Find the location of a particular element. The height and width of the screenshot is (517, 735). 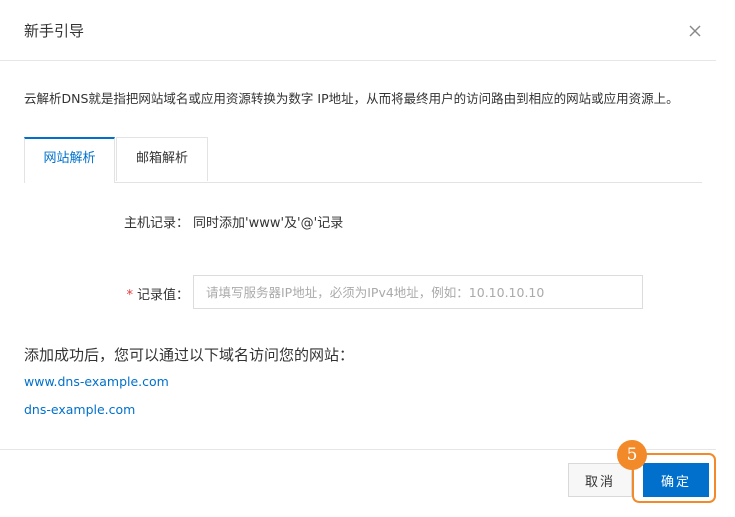

record-value-row: * 记录值： is located at coordinates (367, 292).